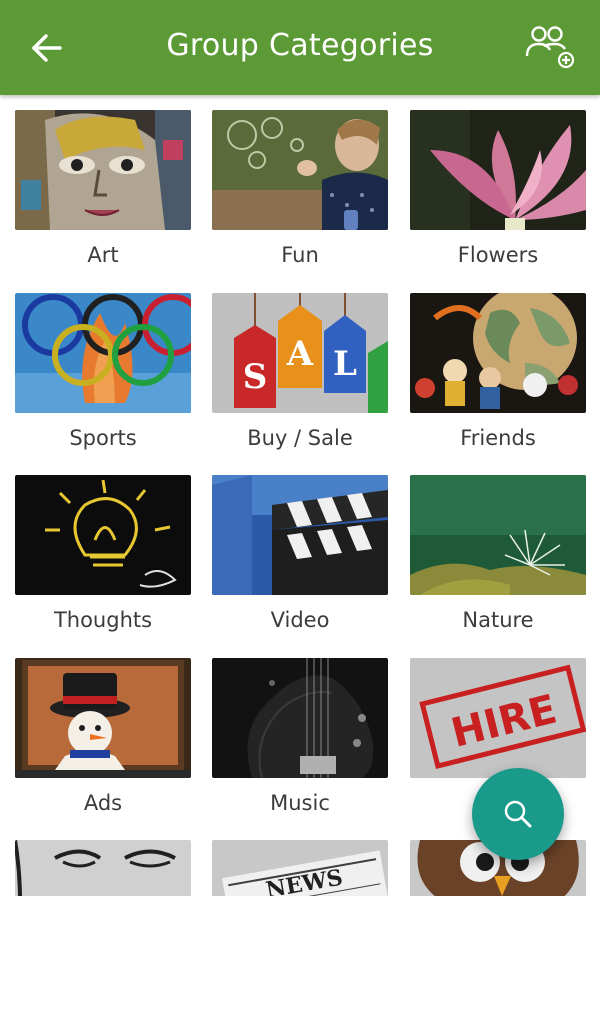 The height and width of the screenshot is (1023, 600). Describe the element at coordinates (103, 438) in the screenshot. I see `category-label: Sports` at that location.